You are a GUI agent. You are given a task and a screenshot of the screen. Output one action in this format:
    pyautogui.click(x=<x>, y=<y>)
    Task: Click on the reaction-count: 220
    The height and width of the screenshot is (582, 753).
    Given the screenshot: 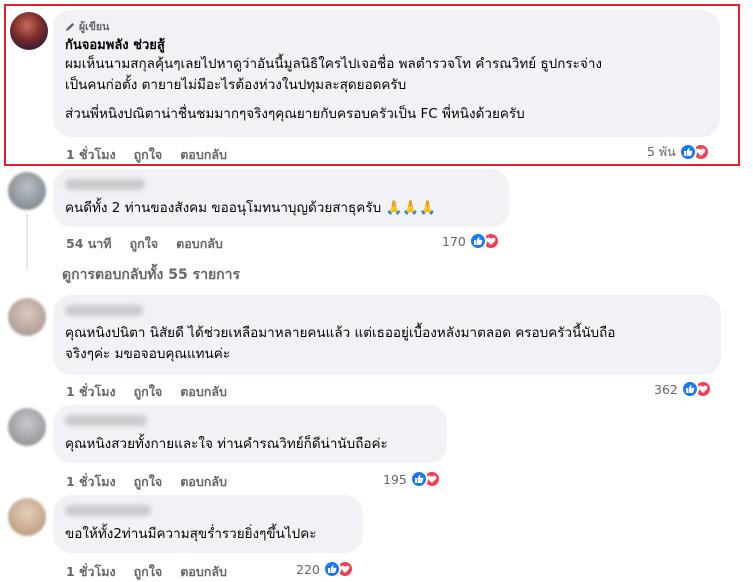 What is the action you would take?
    pyautogui.click(x=308, y=569)
    